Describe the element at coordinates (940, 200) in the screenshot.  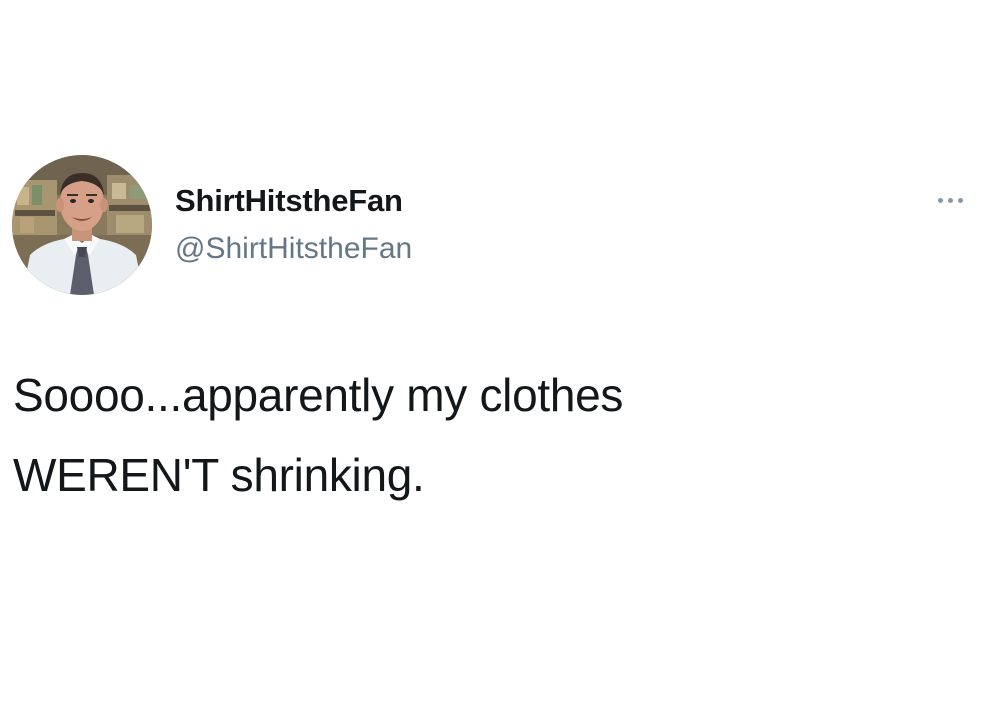
I see `more-horizontal-icon` at that location.